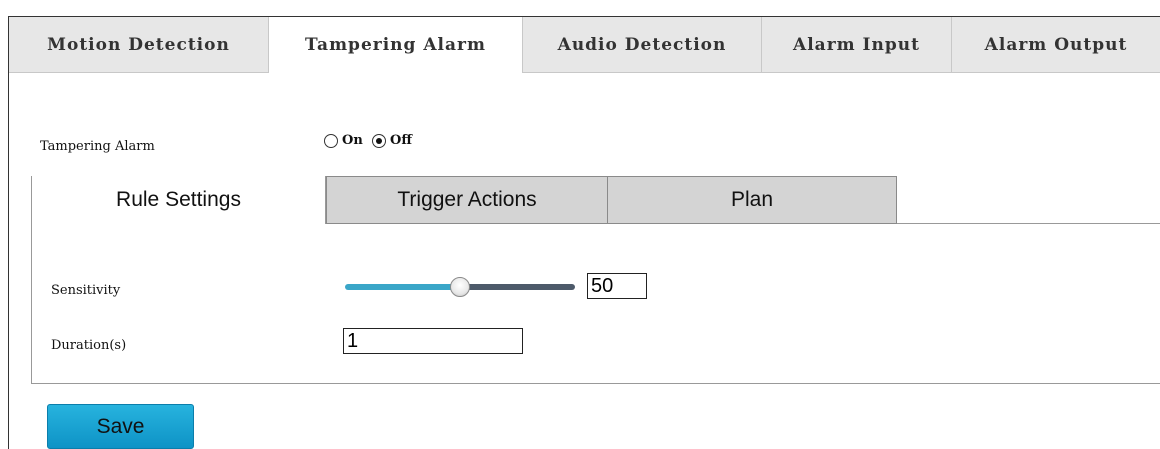 The image size is (1160, 449). I want to click on sensitivity-input: 50, so click(617, 286).